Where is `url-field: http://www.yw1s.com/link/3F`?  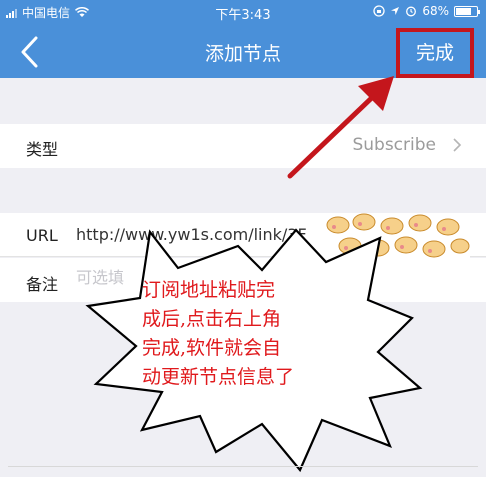
url-field: http://www.yw1s.com/link/3F is located at coordinates (191, 234).